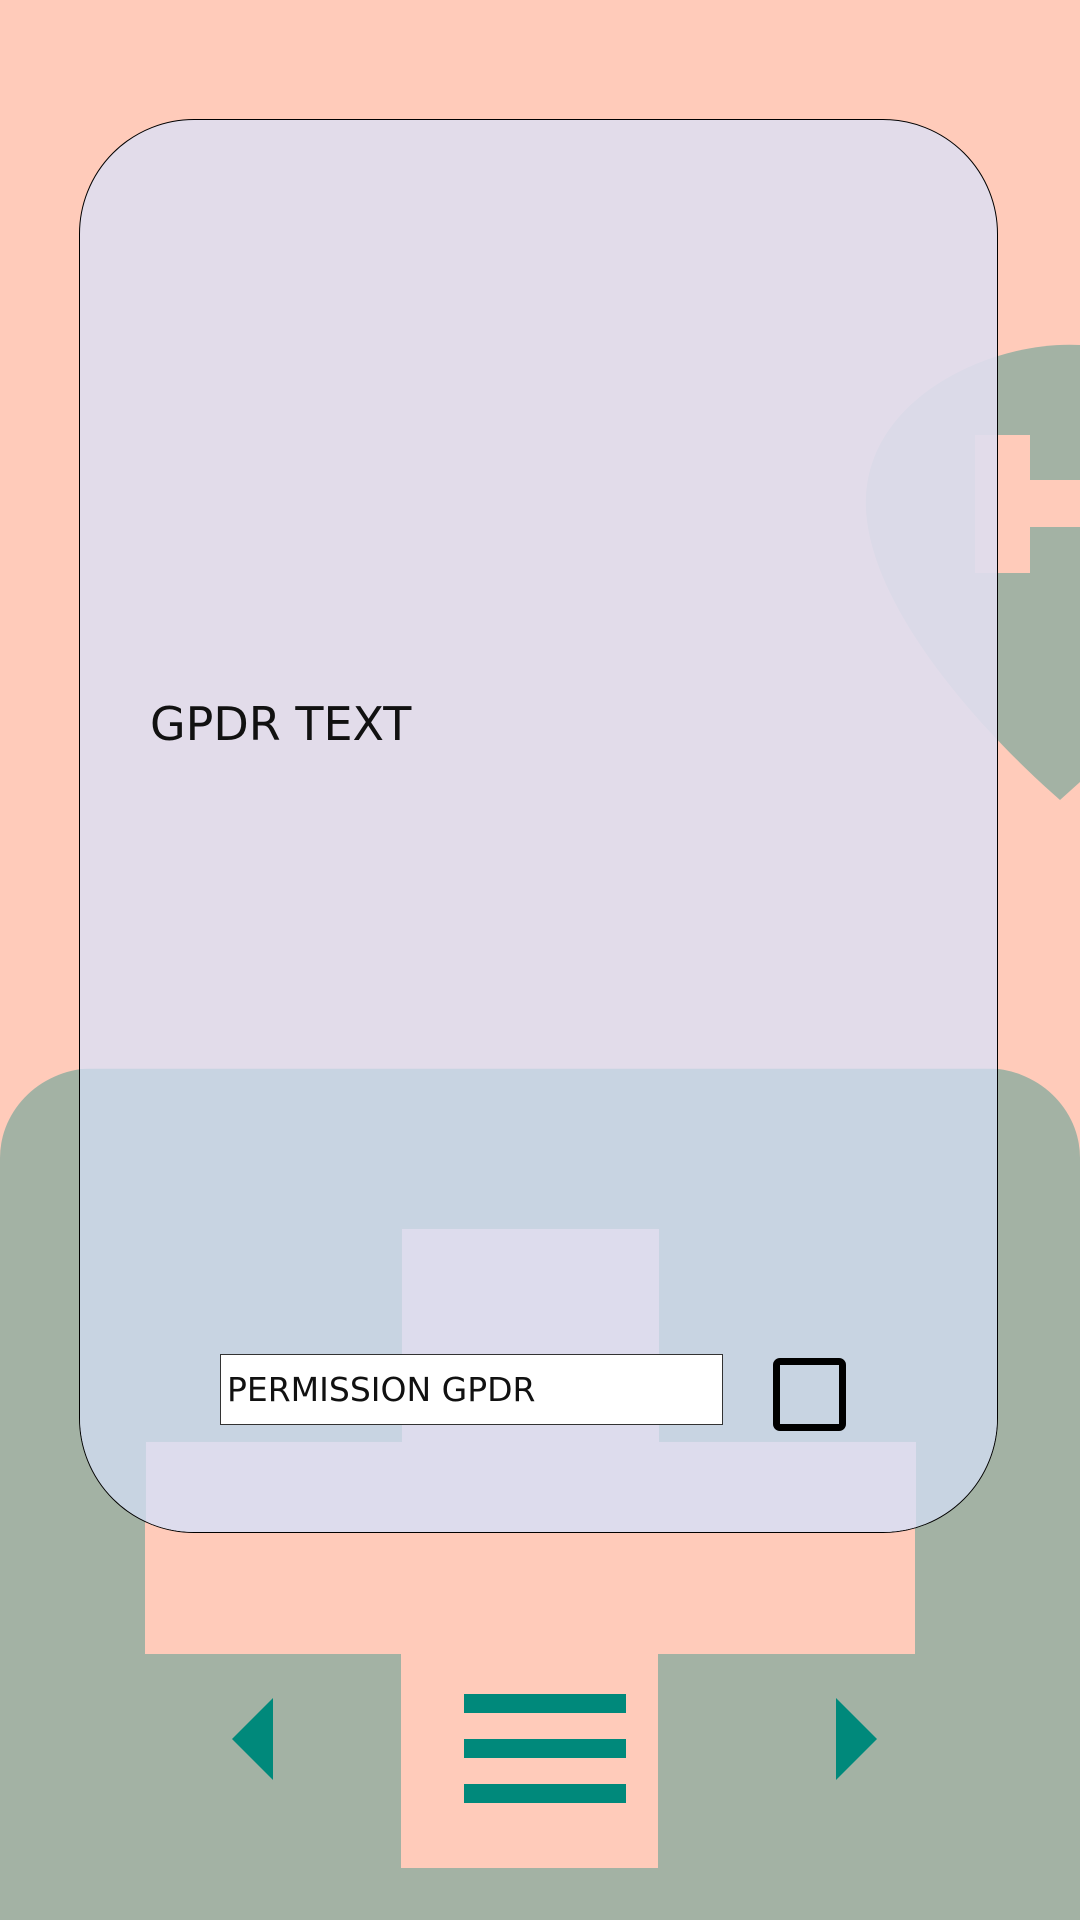  I want to click on triangle-right-icon, so click(856, 1739).